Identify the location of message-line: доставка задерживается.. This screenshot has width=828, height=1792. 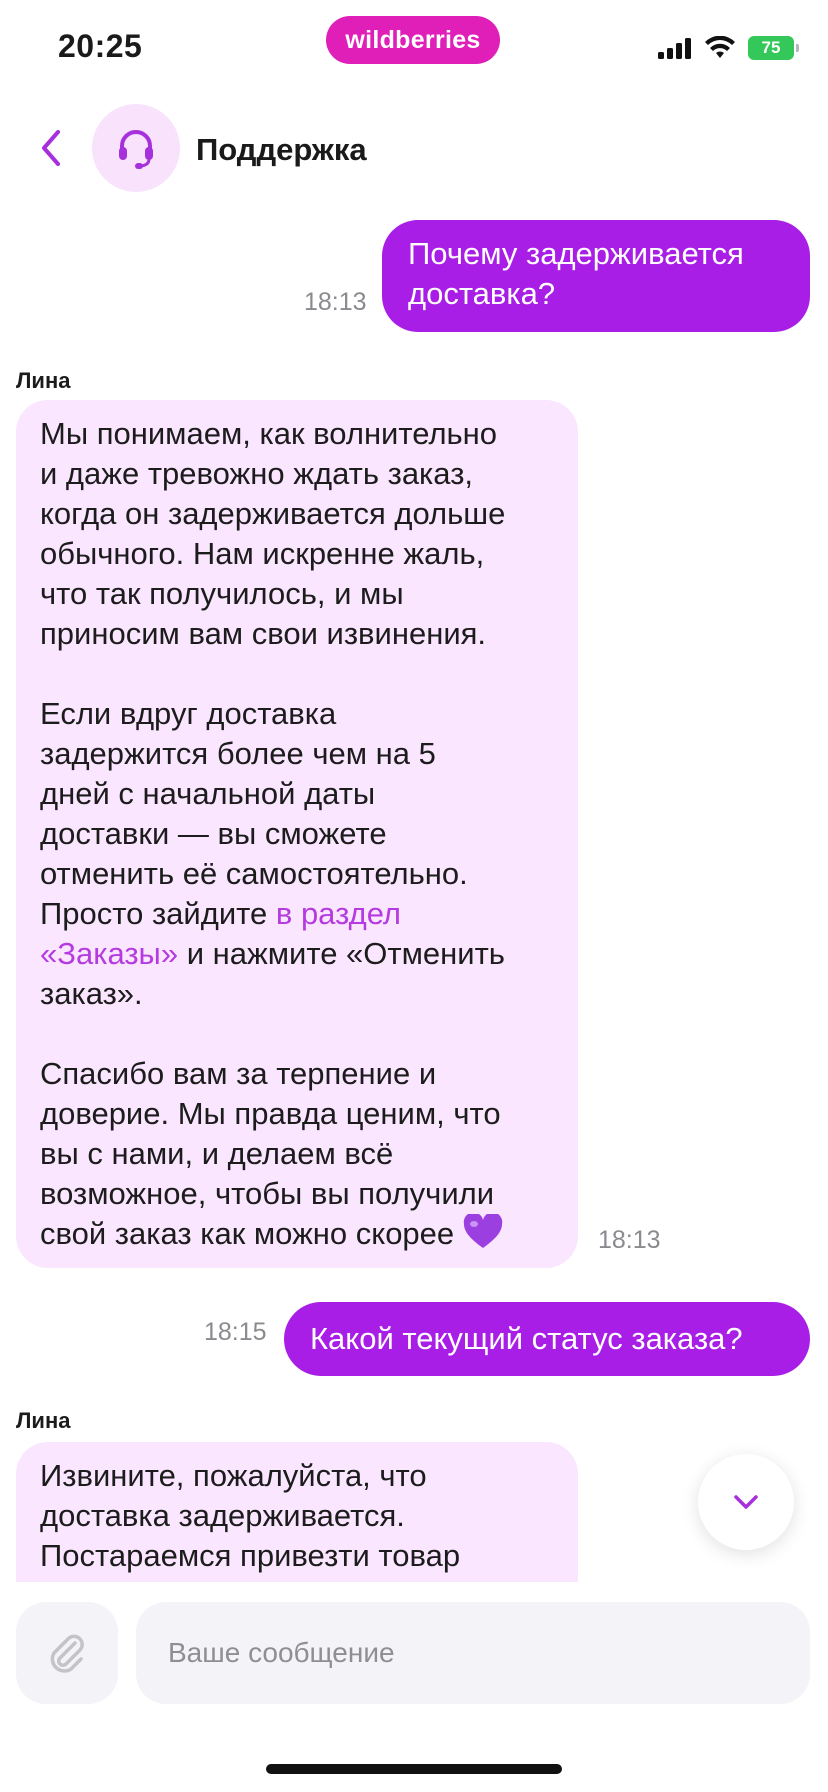
(222, 1515).